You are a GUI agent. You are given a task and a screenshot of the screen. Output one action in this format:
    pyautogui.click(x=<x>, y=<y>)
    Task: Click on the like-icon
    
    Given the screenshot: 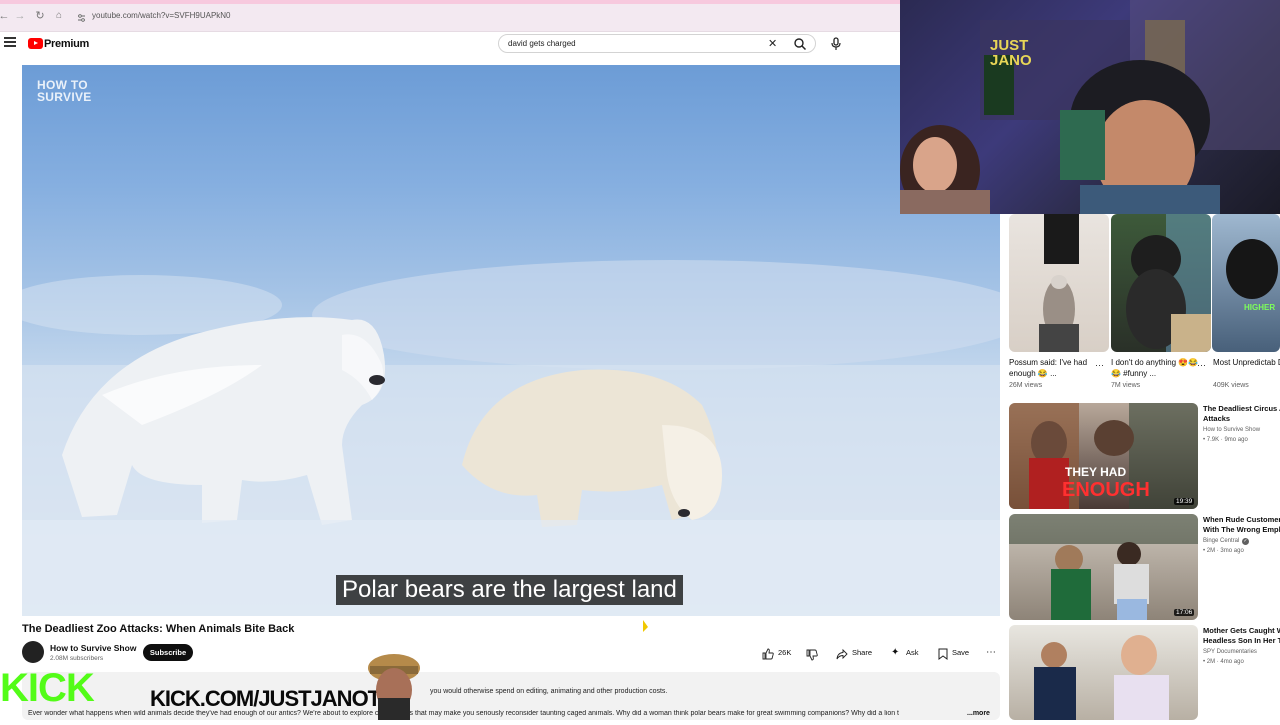 What is the action you would take?
    pyautogui.click(x=768, y=653)
    